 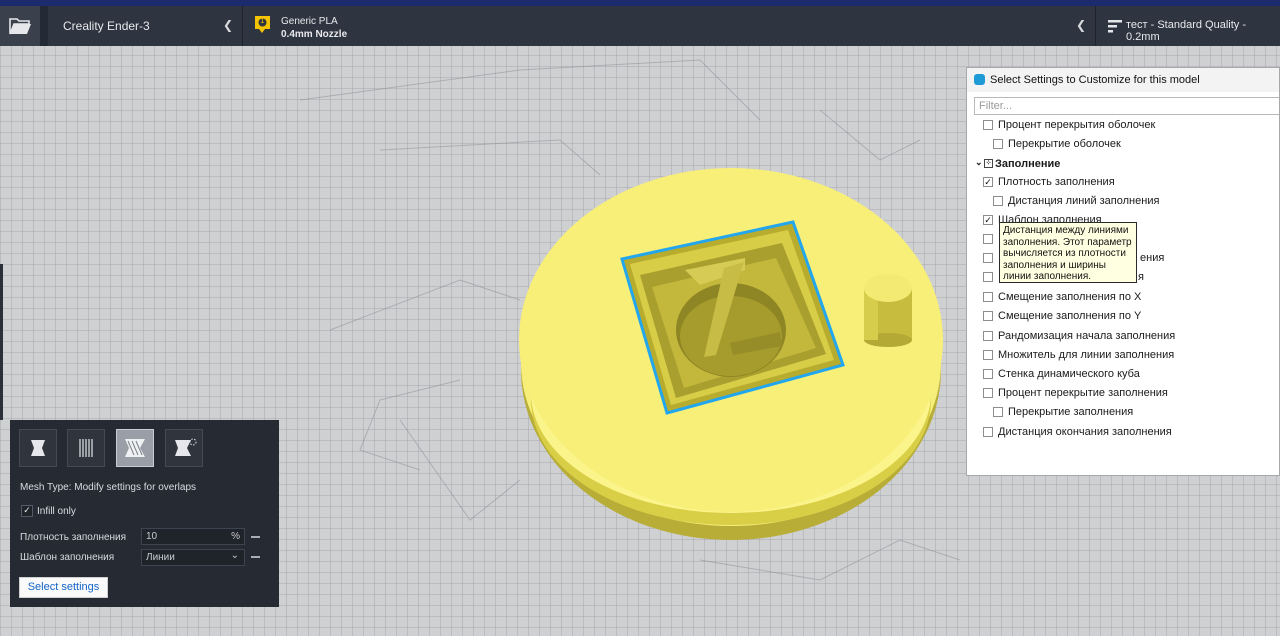 I want to click on support-mesh-button, so click(x=86, y=448).